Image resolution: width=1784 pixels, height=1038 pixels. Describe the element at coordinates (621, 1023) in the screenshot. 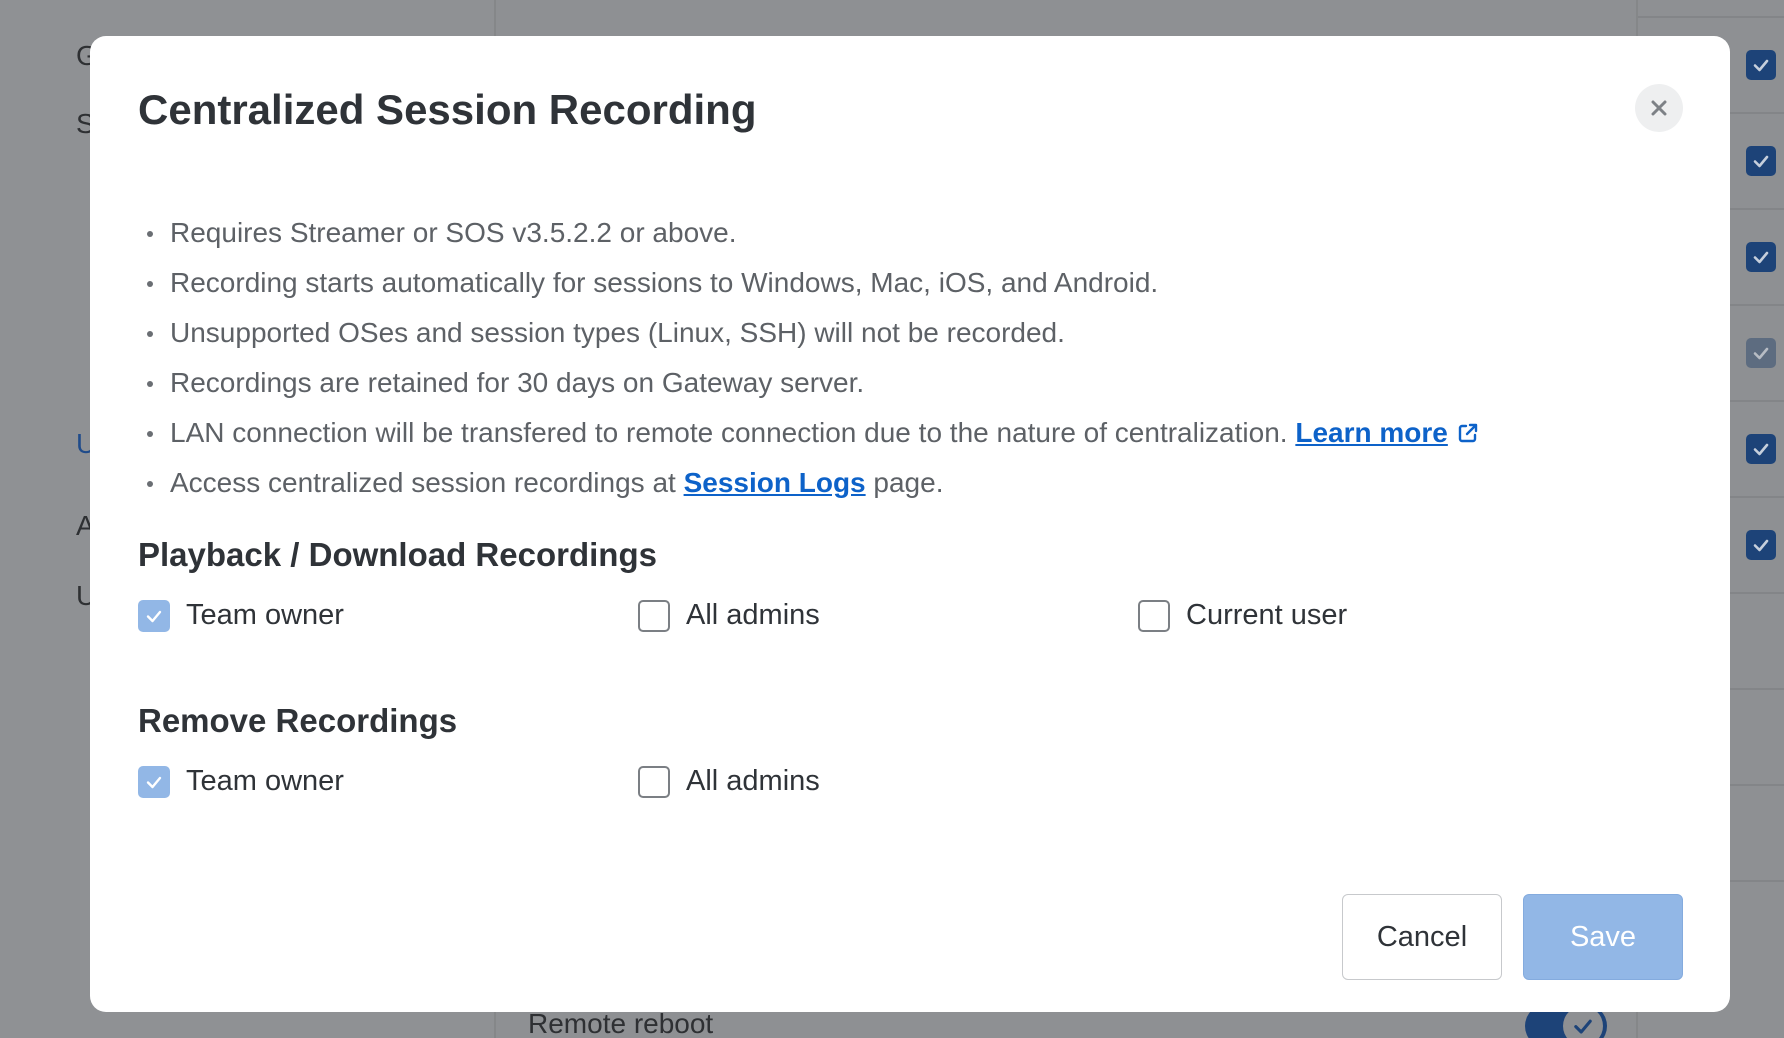

I see `bg-remote-reboot-label: Remote reboot` at that location.